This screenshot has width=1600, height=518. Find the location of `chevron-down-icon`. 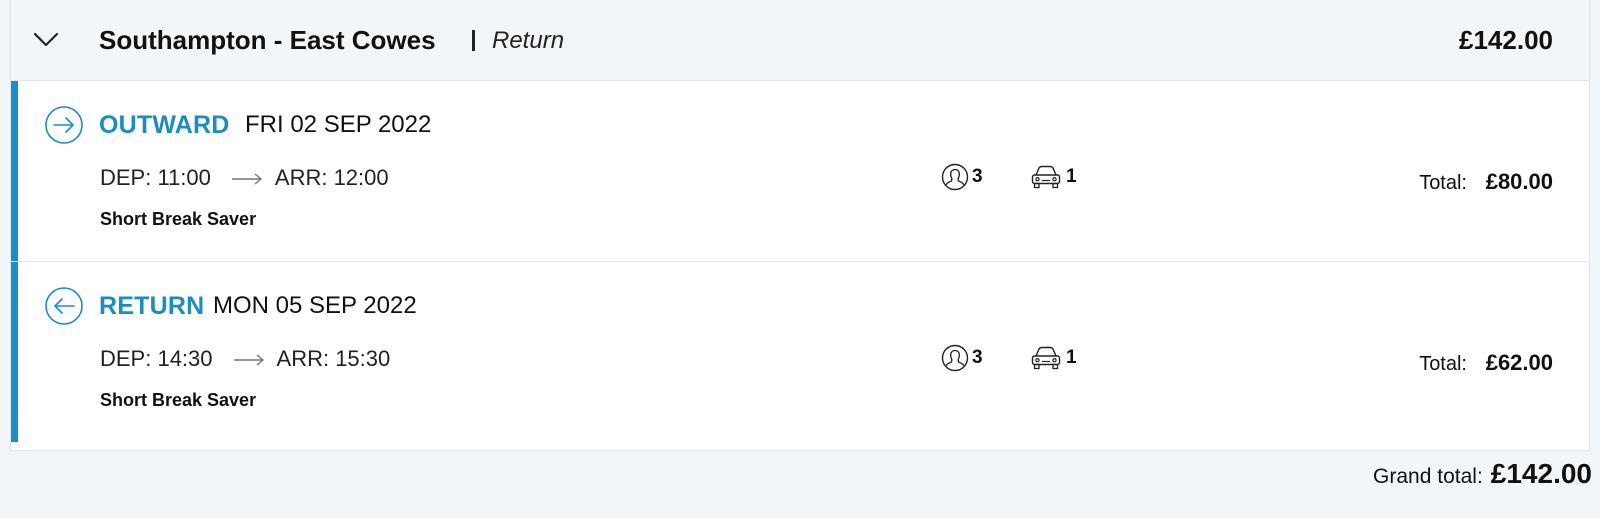

chevron-down-icon is located at coordinates (46, 39).